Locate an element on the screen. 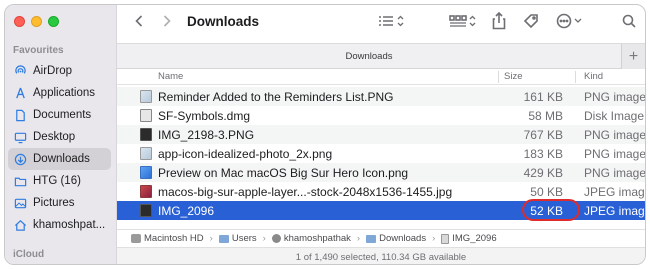  status-bar: 1 of 1,490 selected, 110.34 GB available is located at coordinates (381, 255).